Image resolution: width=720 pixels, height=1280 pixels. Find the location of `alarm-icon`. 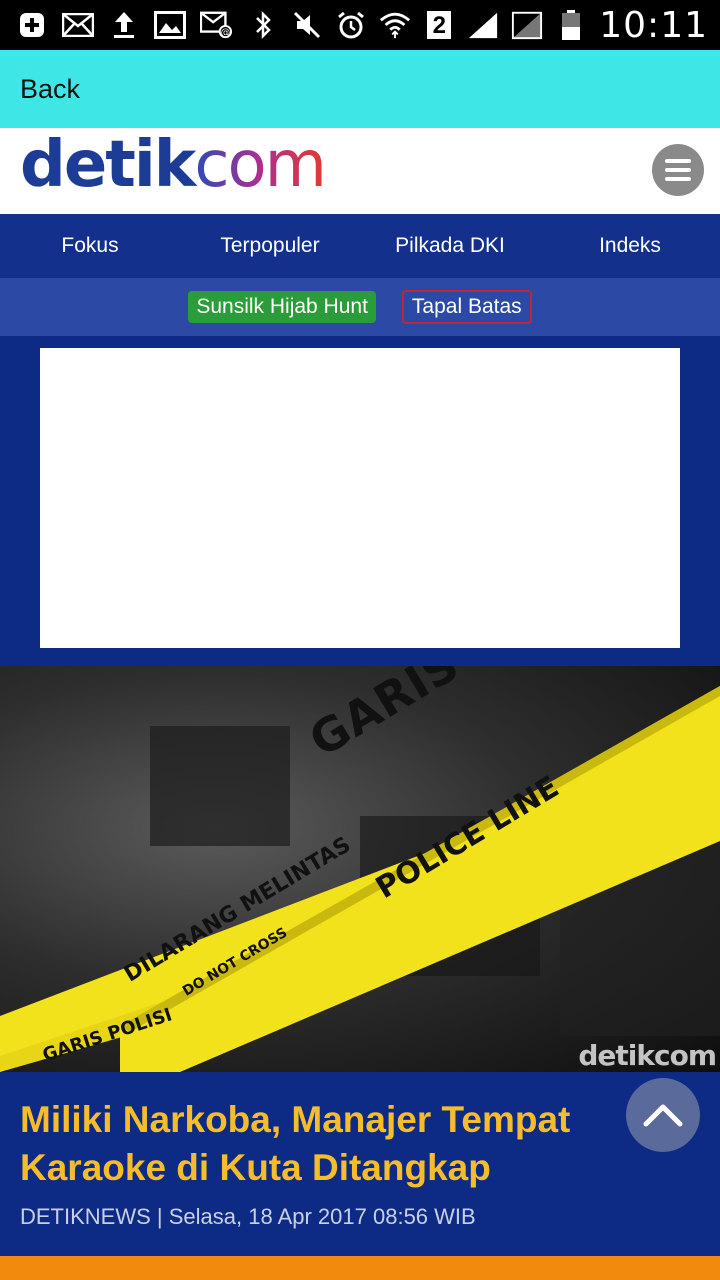

alarm-icon is located at coordinates (351, 25).